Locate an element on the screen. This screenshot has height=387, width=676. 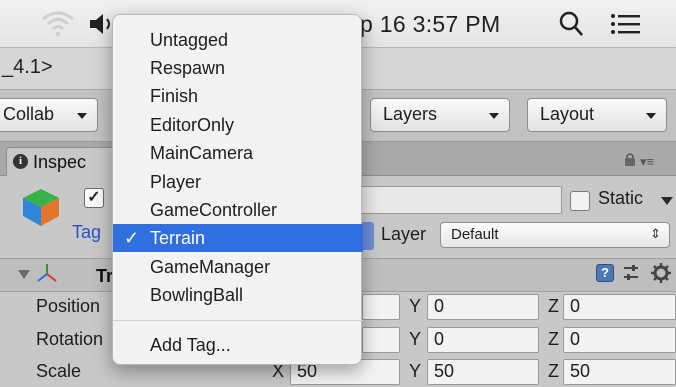
checkmark-icon: ✓ is located at coordinates (132, 238).